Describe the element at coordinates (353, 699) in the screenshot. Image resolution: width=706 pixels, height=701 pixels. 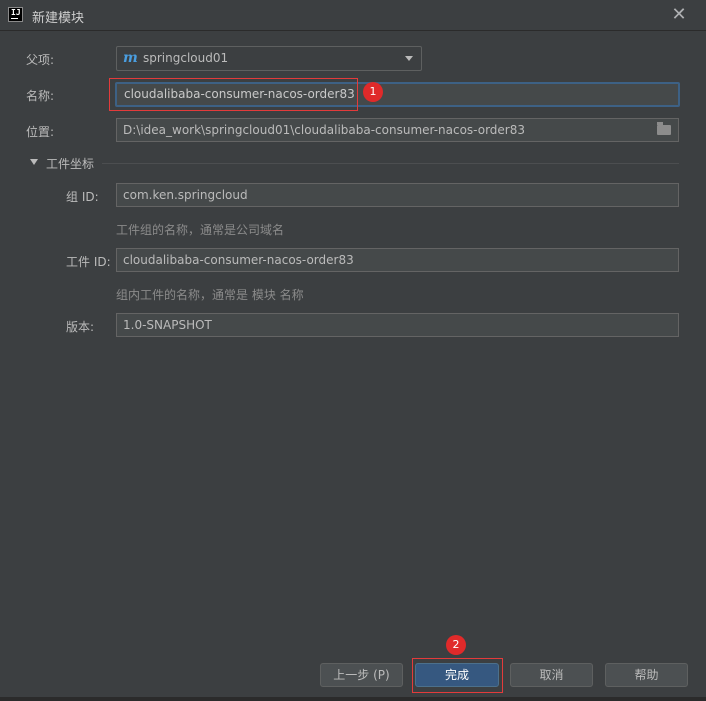
I see `bottom-border` at that location.